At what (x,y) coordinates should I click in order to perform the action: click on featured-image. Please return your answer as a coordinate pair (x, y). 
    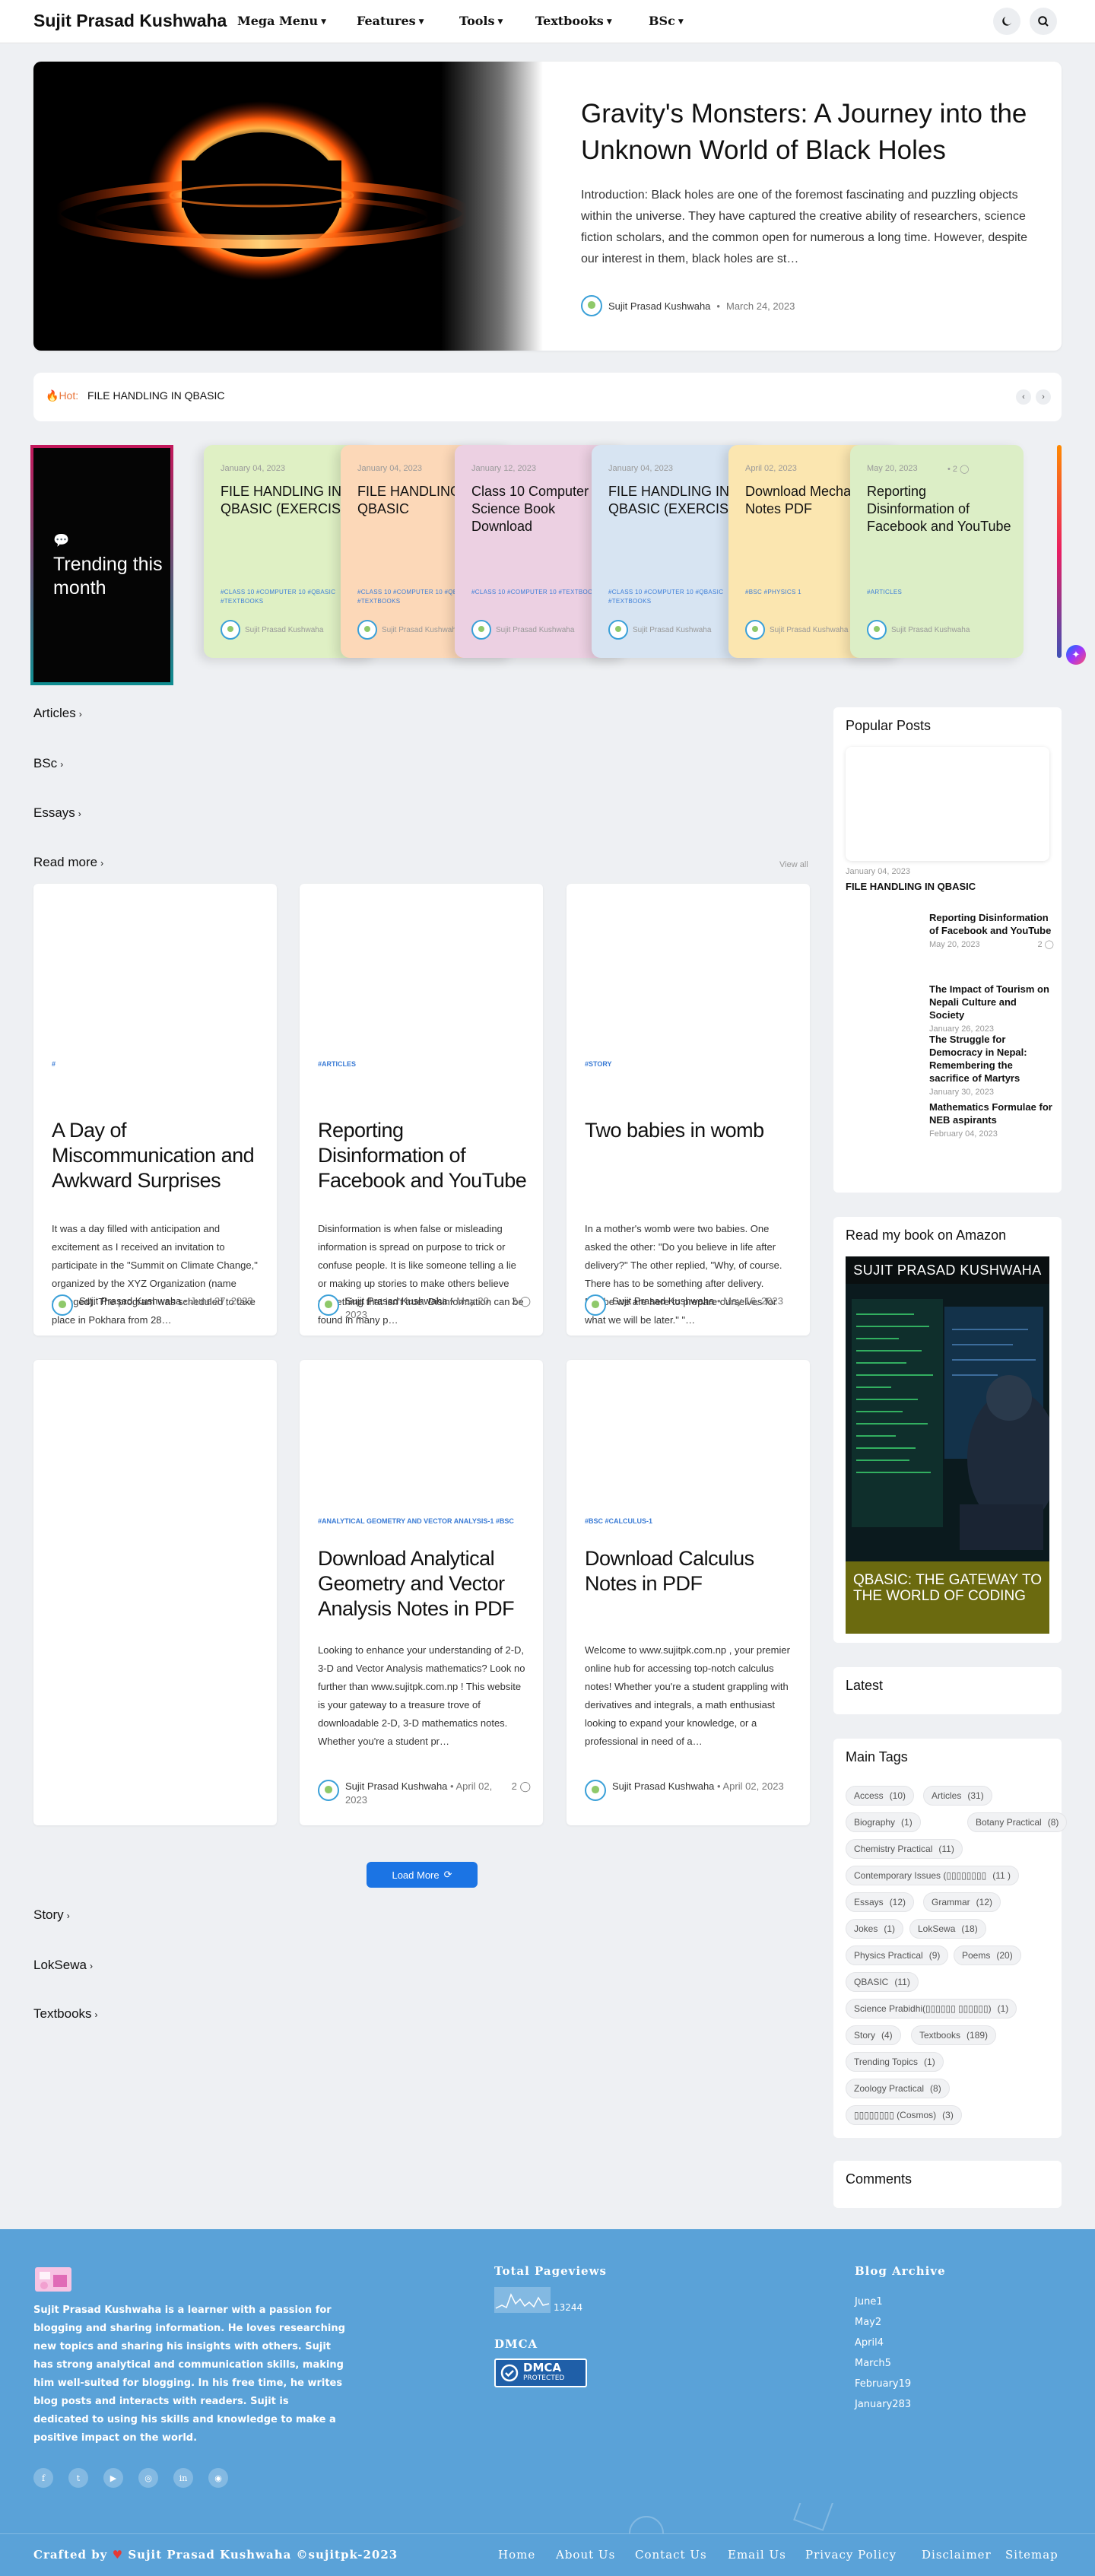
    Looking at the image, I should click on (288, 206).